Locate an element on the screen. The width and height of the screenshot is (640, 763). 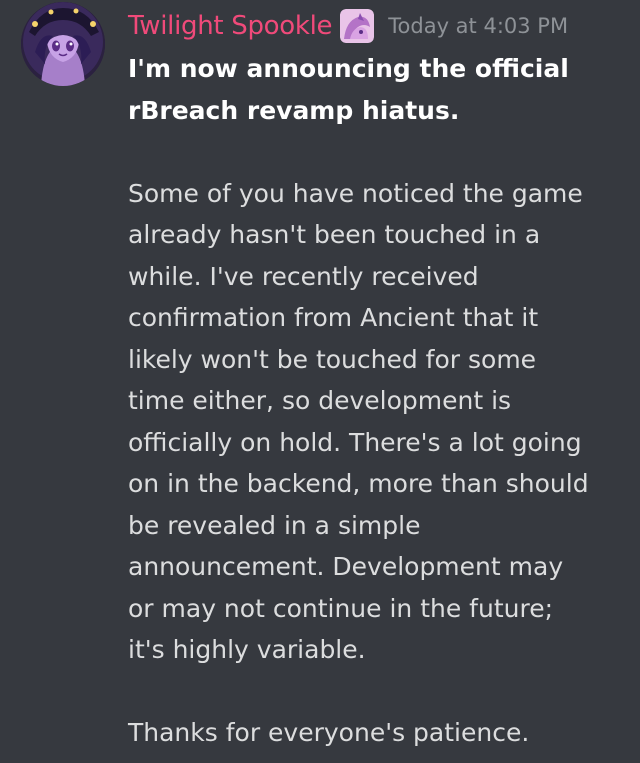
body-line: officially on hold. There's a lot going is located at coordinates (355, 442).